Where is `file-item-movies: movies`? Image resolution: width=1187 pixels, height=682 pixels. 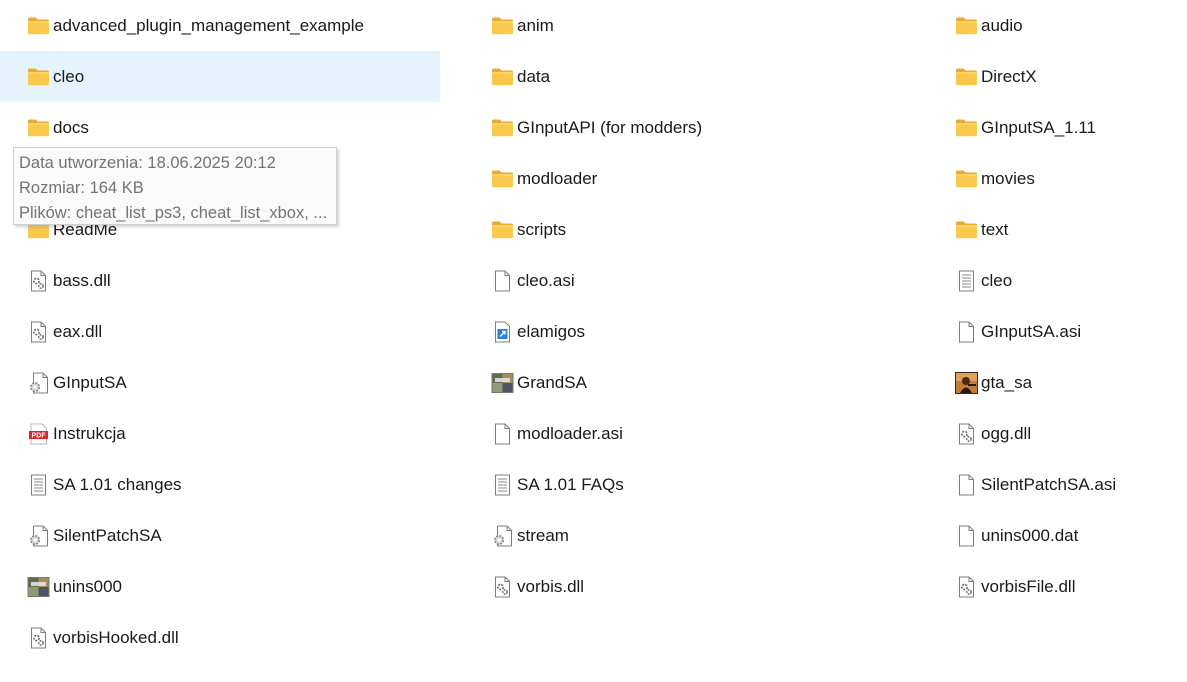 file-item-movies: movies is located at coordinates (1057, 178).